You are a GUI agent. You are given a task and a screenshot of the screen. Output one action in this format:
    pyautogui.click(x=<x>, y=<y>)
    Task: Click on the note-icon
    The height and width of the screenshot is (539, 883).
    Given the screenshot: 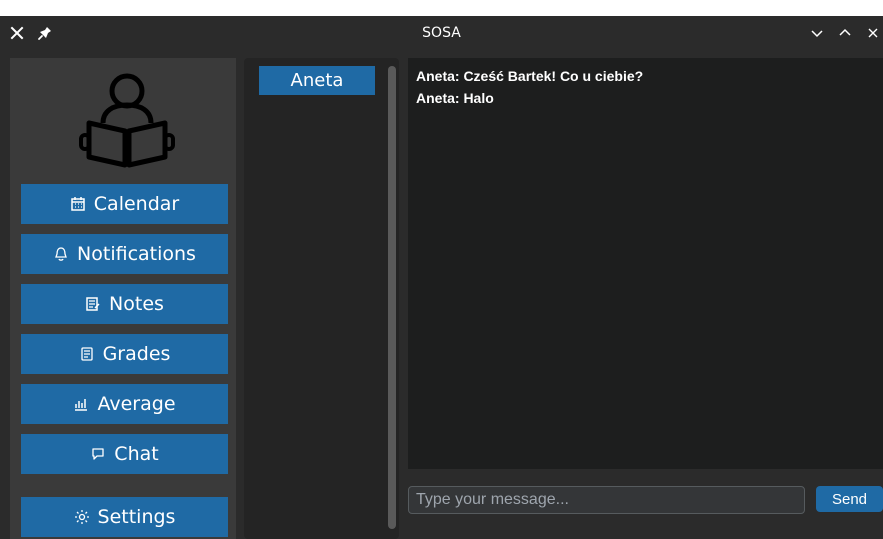 What is the action you would take?
    pyautogui.click(x=93, y=304)
    